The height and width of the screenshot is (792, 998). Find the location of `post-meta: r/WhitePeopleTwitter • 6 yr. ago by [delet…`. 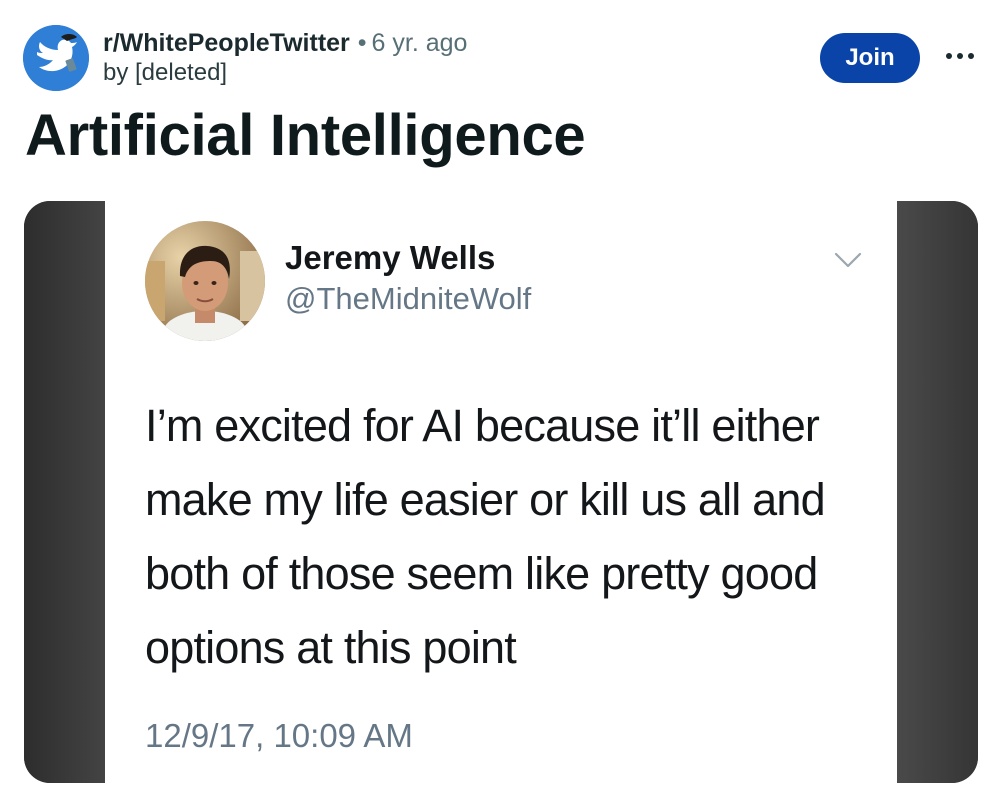

post-meta: r/WhitePeopleTwitter • 6 yr. ago by [delet… is located at coordinates (285, 58).